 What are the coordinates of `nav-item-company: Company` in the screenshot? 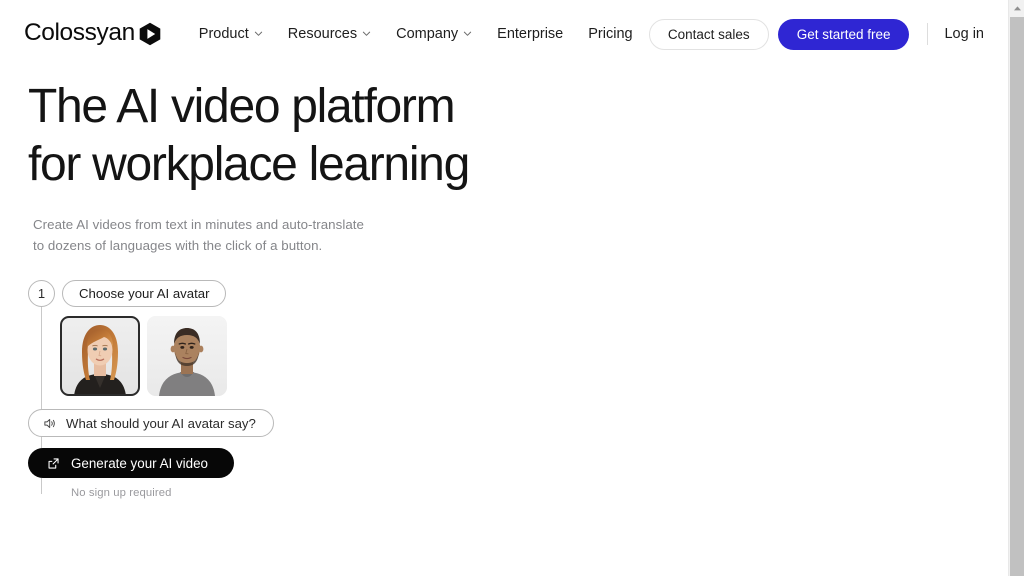 It's located at (434, 34).